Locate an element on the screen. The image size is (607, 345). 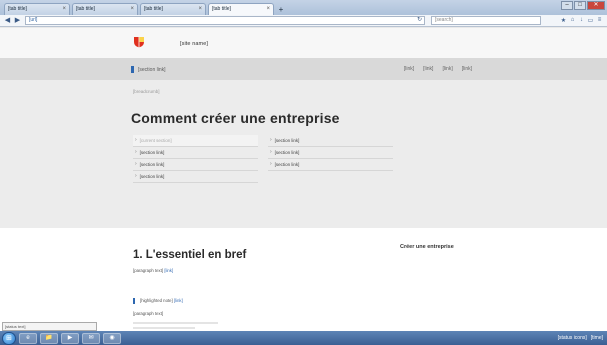
paragraph-text: [highlighted note] is located at coordinates (156, 300).